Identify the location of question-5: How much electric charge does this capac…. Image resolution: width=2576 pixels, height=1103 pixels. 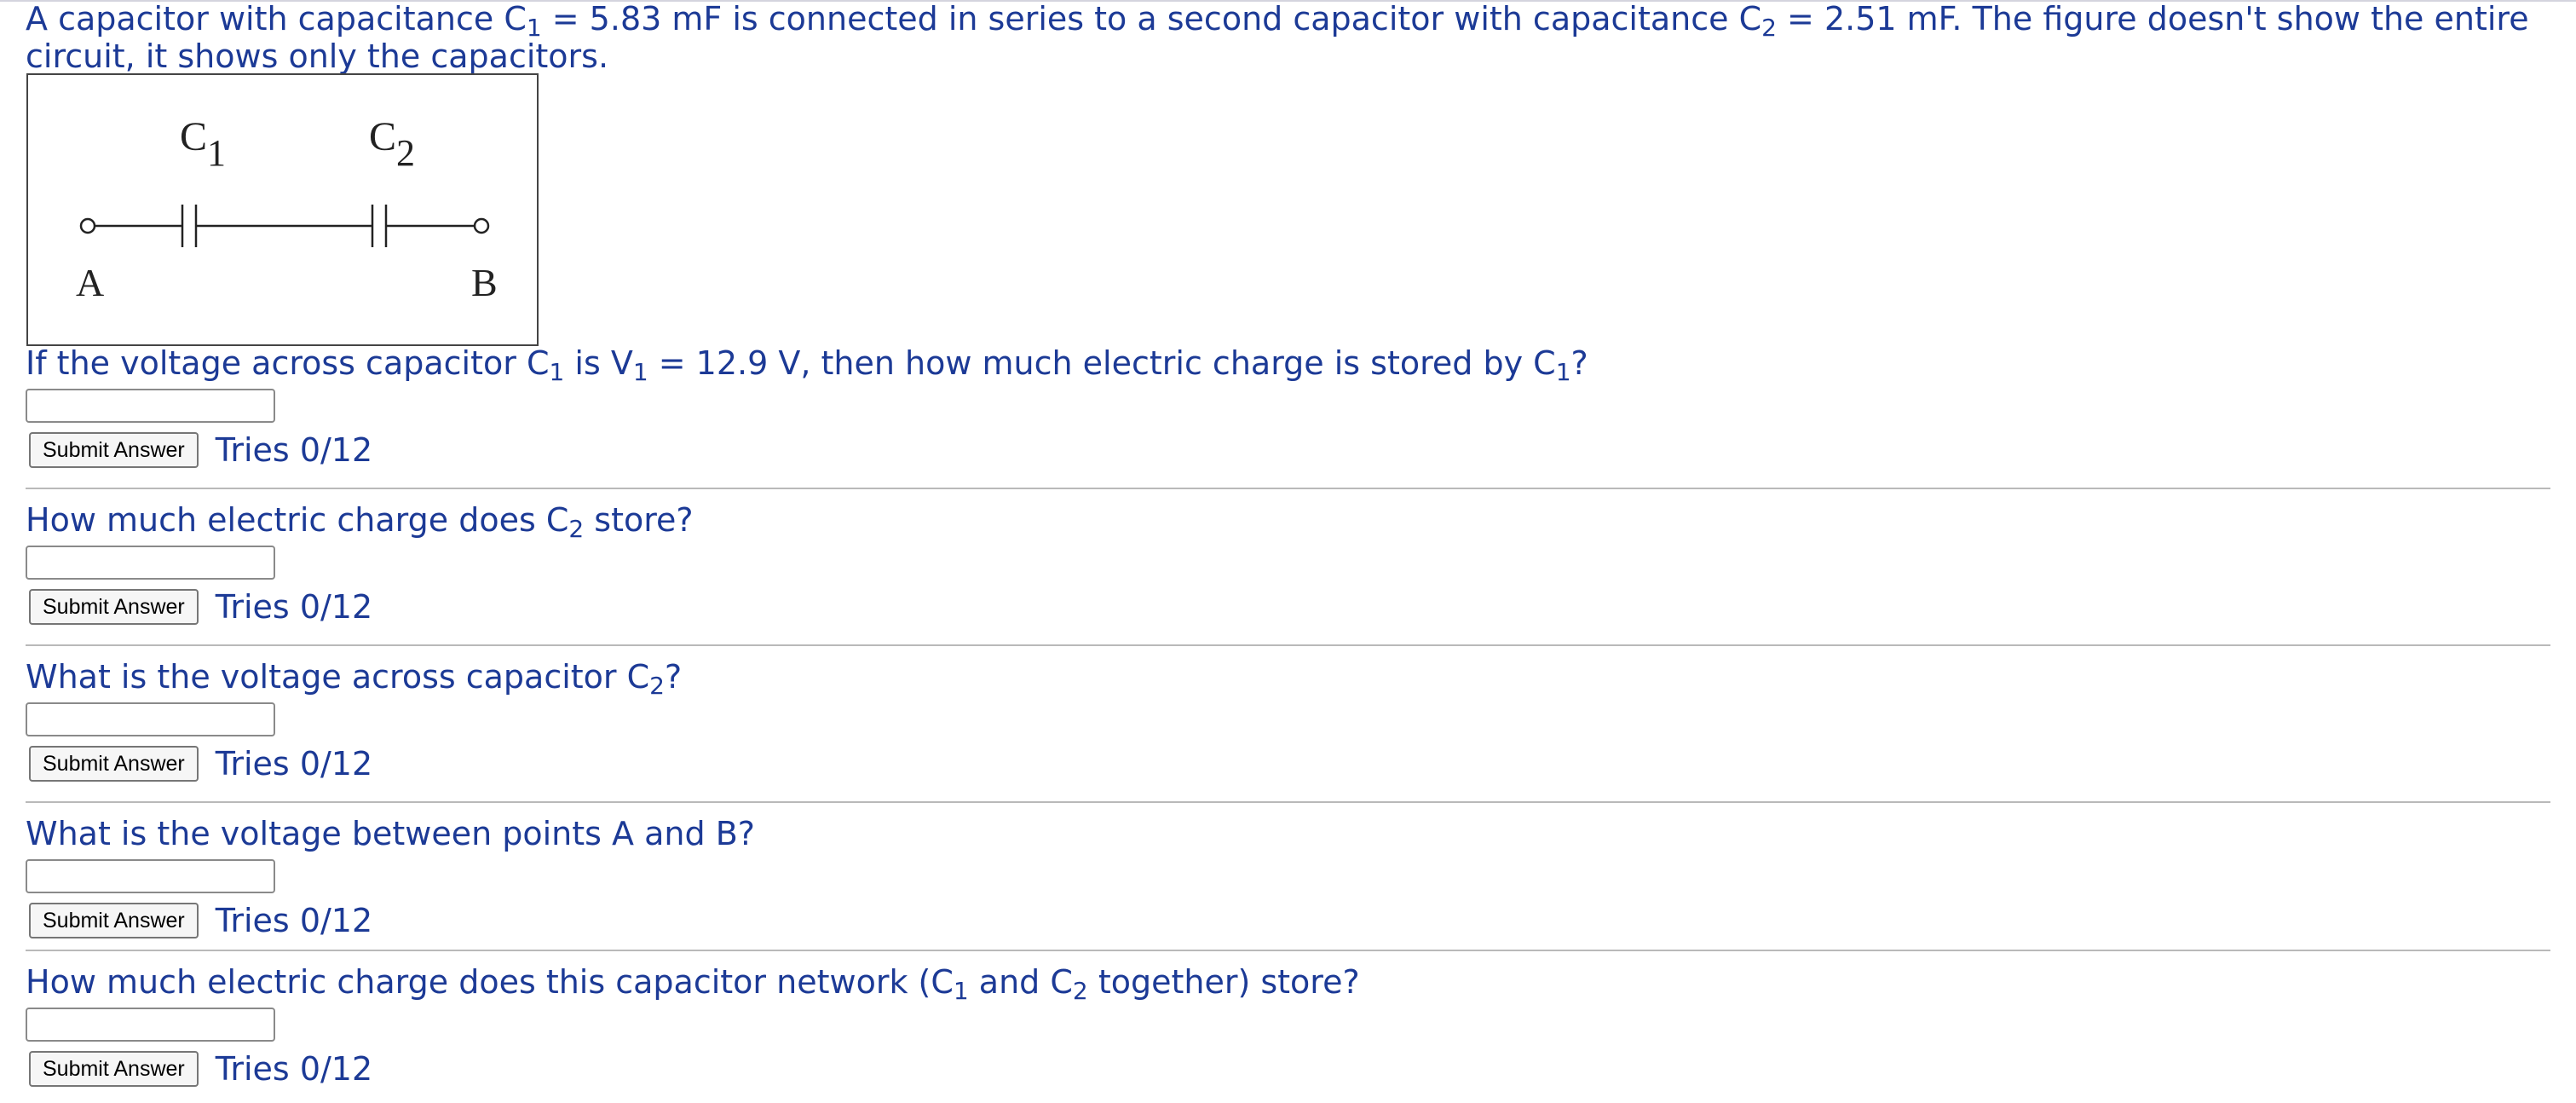
(1291, 1025).